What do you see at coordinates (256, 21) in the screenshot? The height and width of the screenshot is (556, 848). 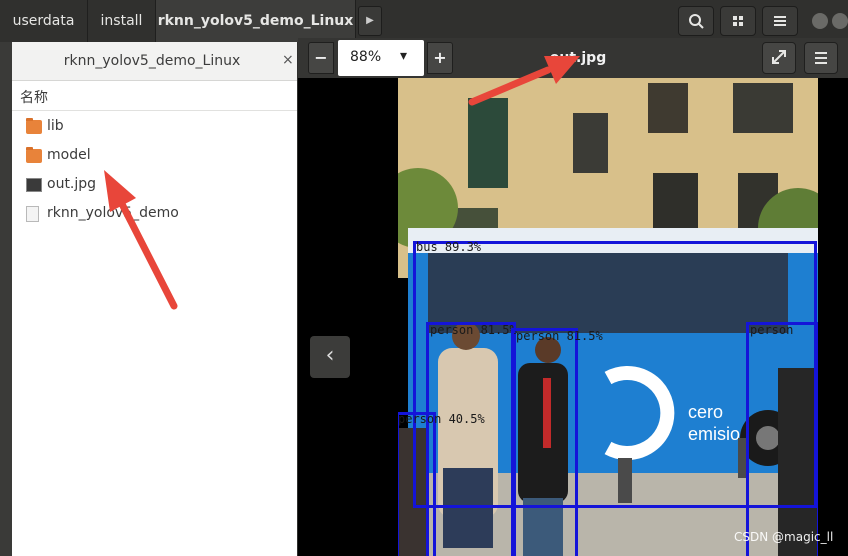 I see `breadcrumb-current: rknn_yolov5_demo_Linux` at bounding box center [256, 21].